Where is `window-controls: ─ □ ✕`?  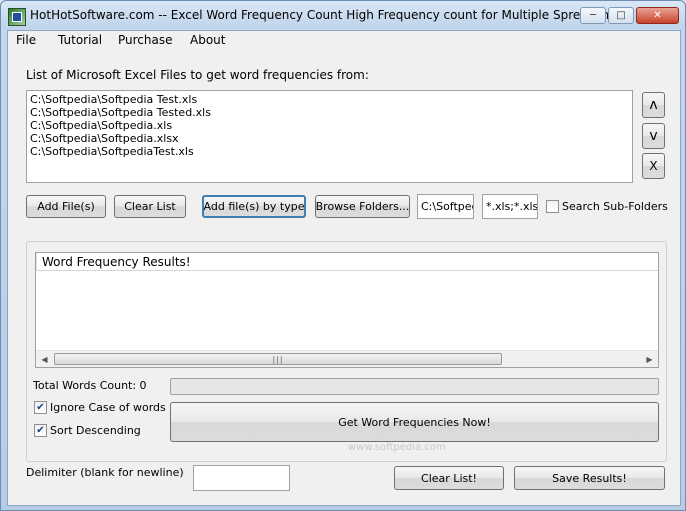
window-controls: ─ □ ✕ is located at coordinates (629, 15).